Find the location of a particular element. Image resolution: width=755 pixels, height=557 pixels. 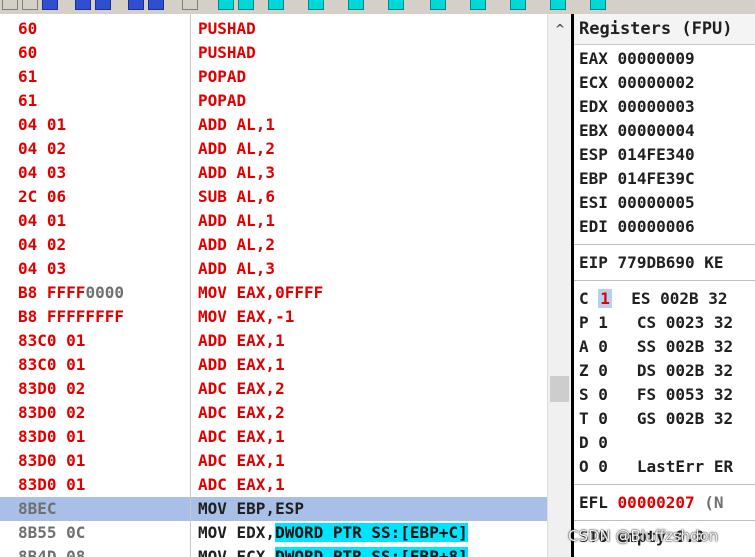

register-row: EDX 00000003 is located at coordinates (637, 110).